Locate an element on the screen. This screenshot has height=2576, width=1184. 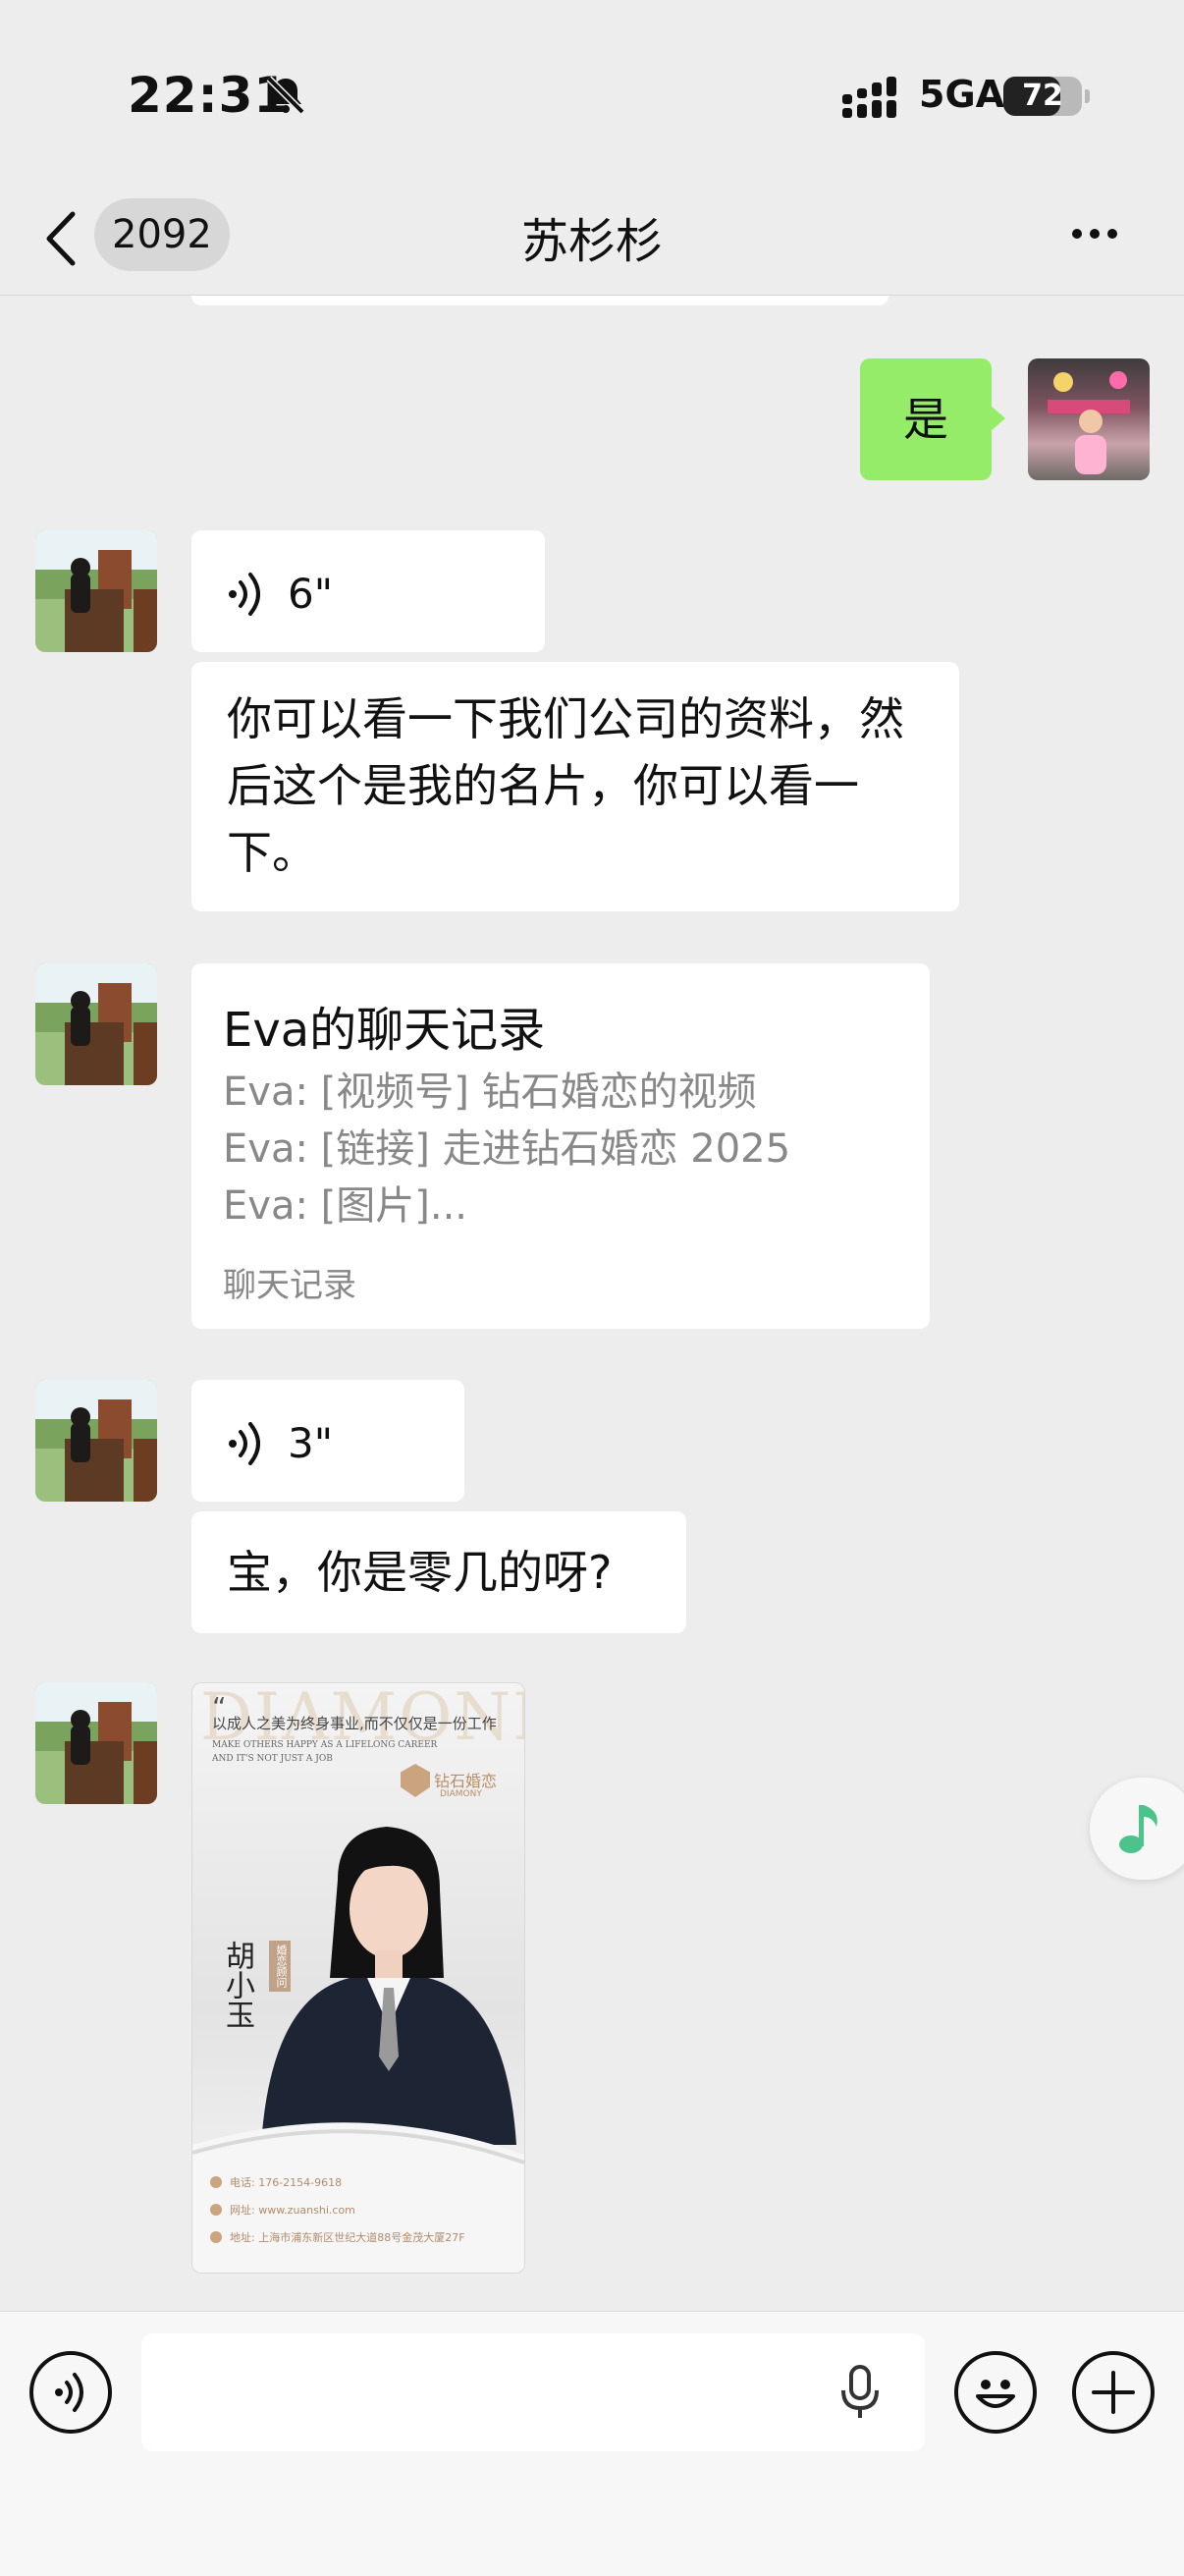
plus-icon is located at coordinates (1113, 2392).